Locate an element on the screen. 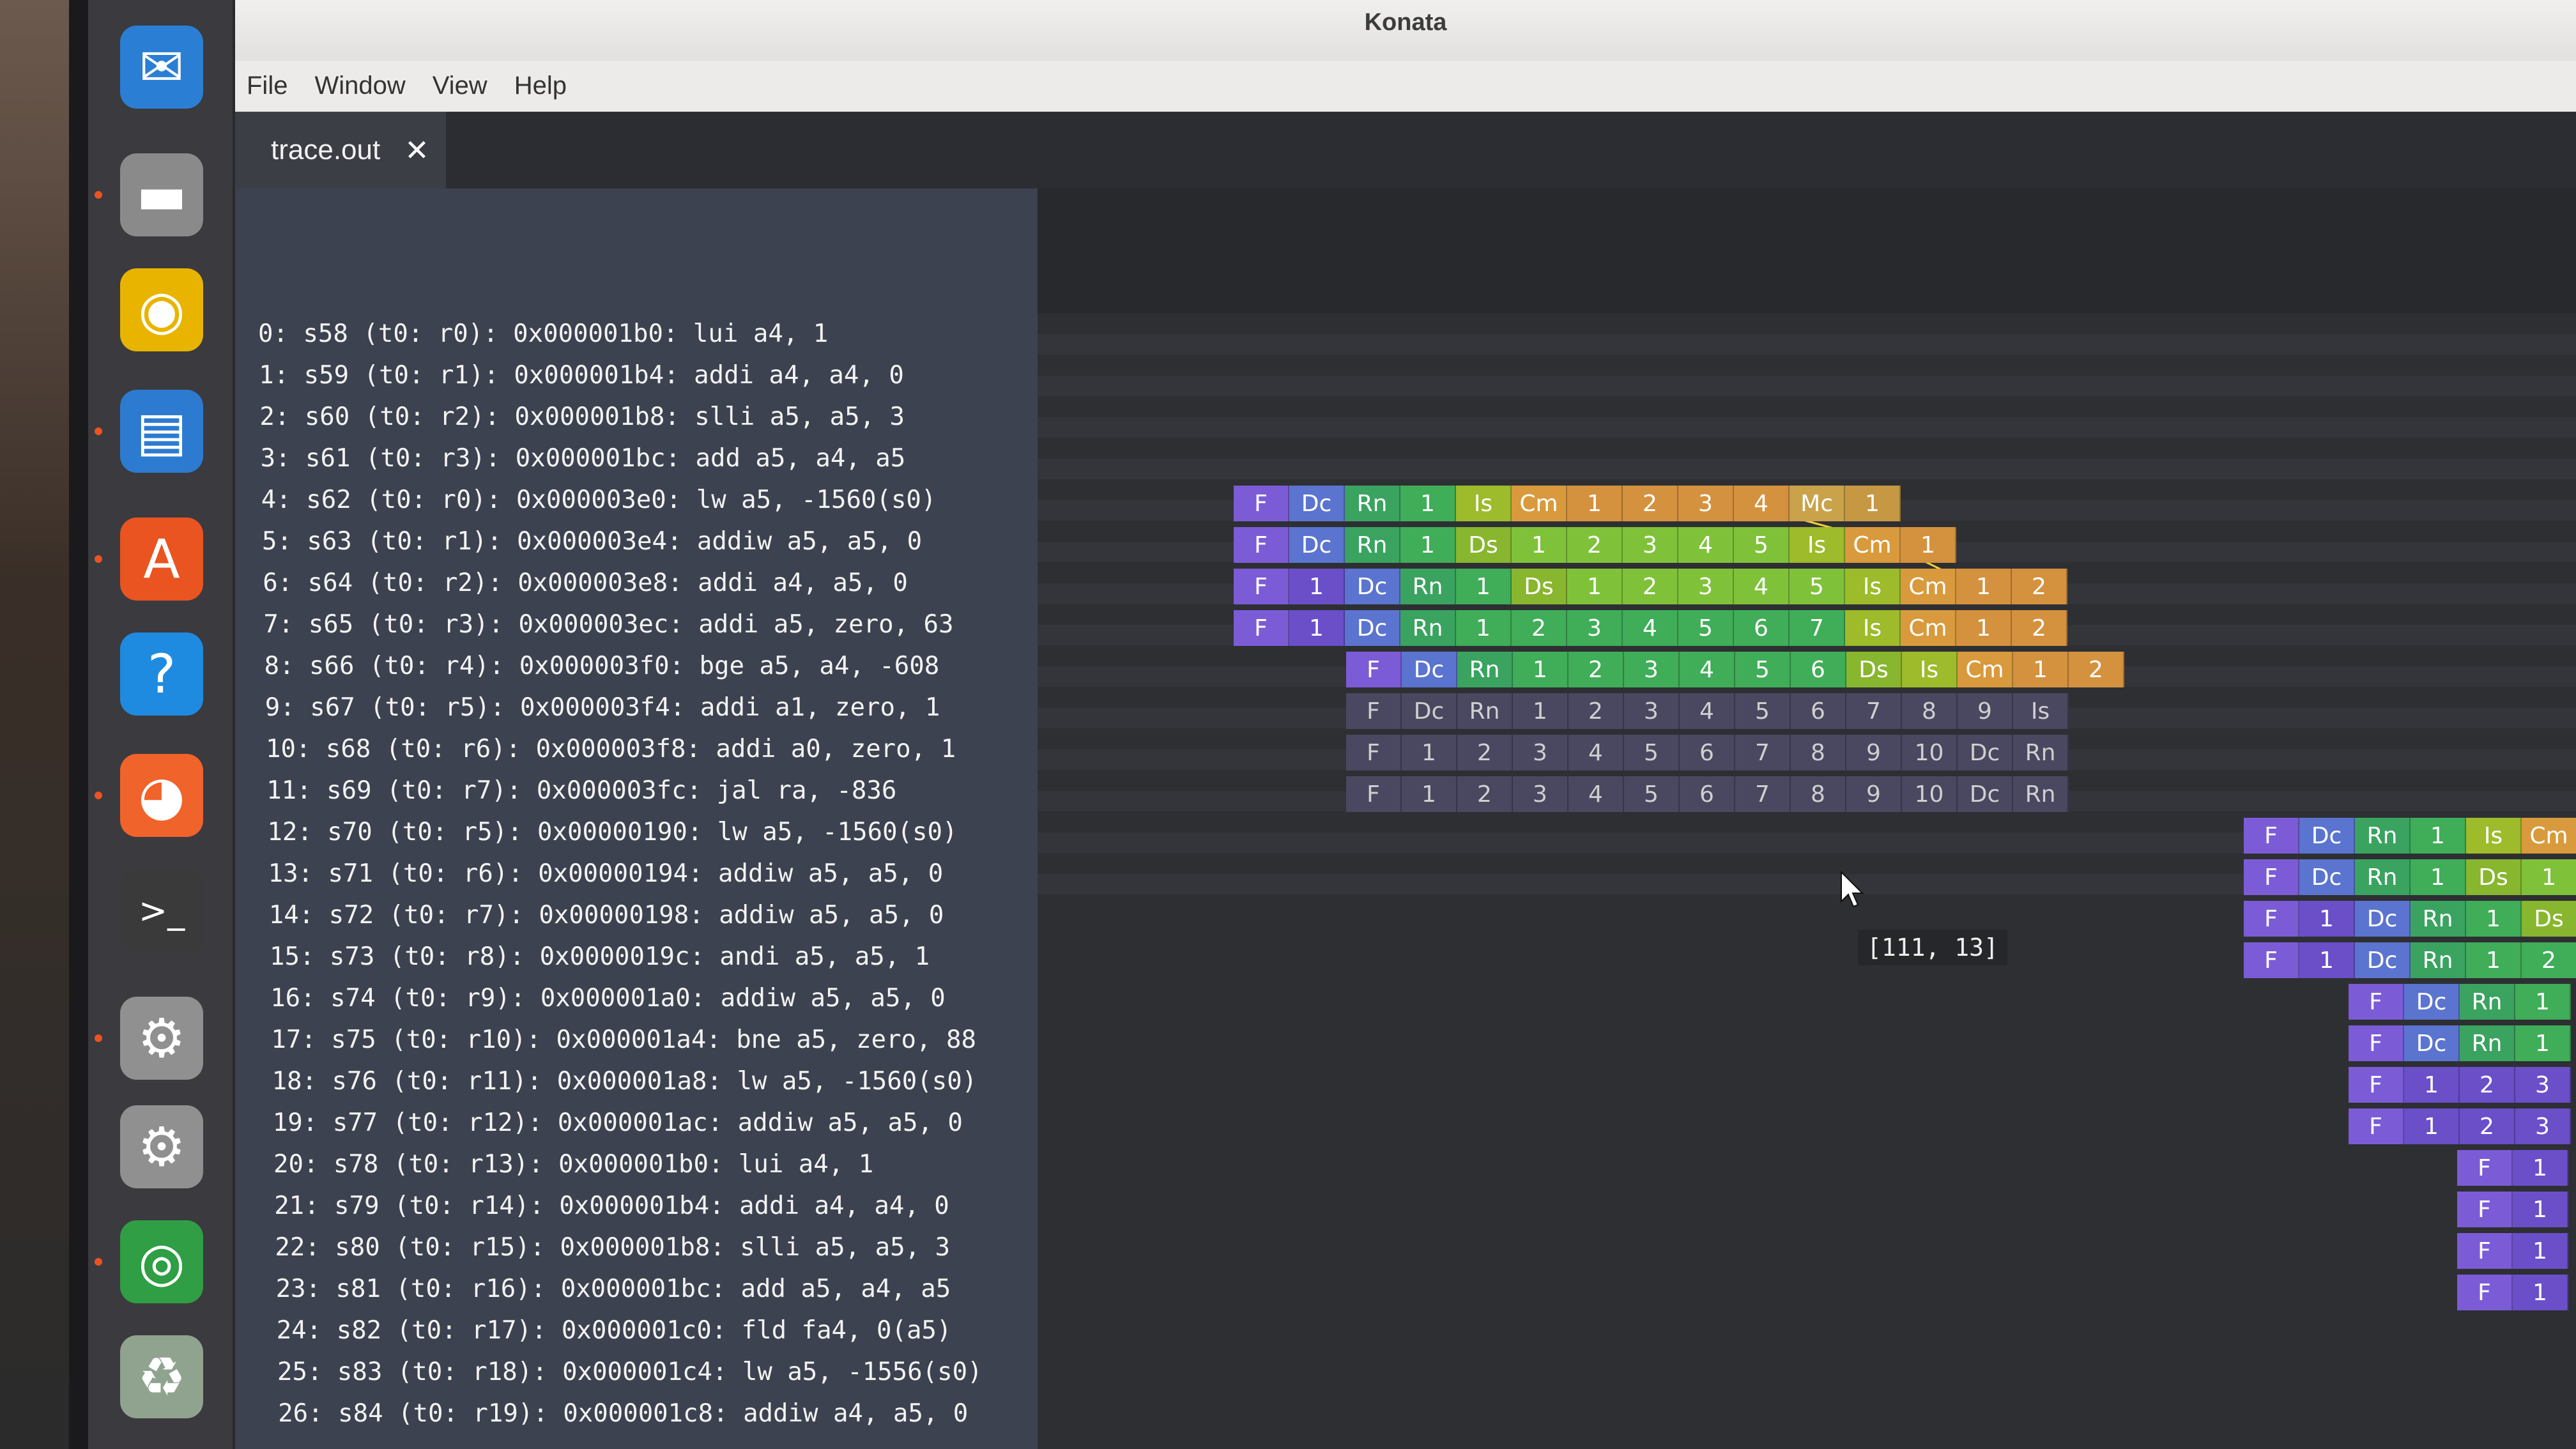  pipeline-lane: F Dc Rn 1 Ds 1 2 3 4 5 Is Cm 1 is located at coordinates (1595, 545).